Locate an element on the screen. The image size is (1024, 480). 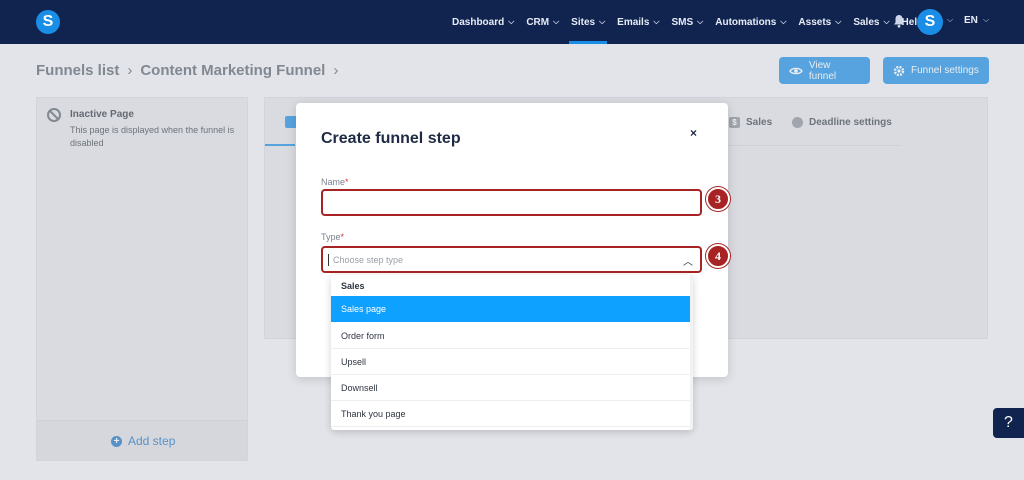
type-placeholder: Choose step type is located at coordinates (368, 260).